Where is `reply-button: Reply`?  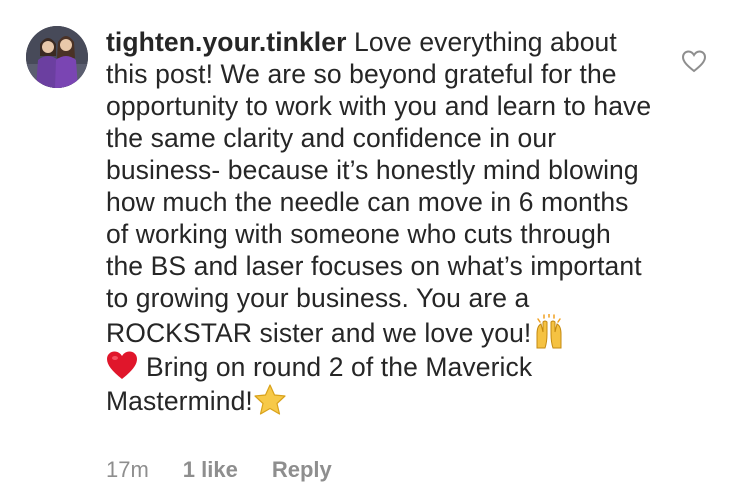 reply-button: Reply is located at coordinates (302, 470).